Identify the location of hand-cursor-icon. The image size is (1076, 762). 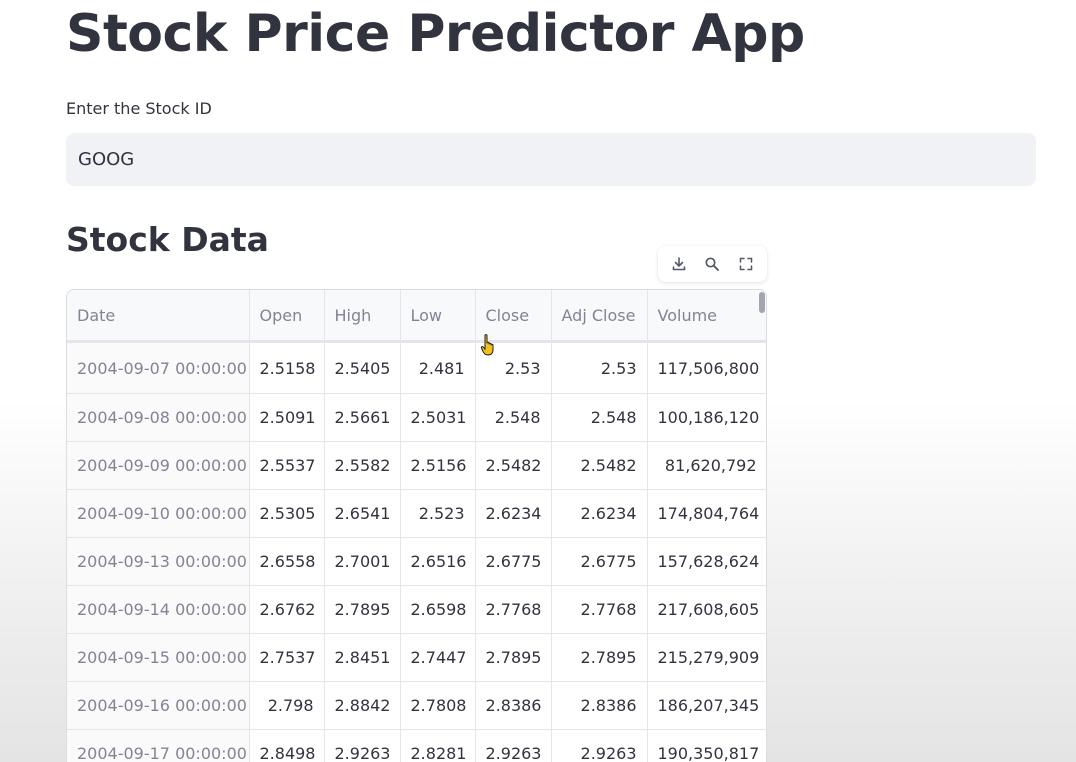
(487, 345).